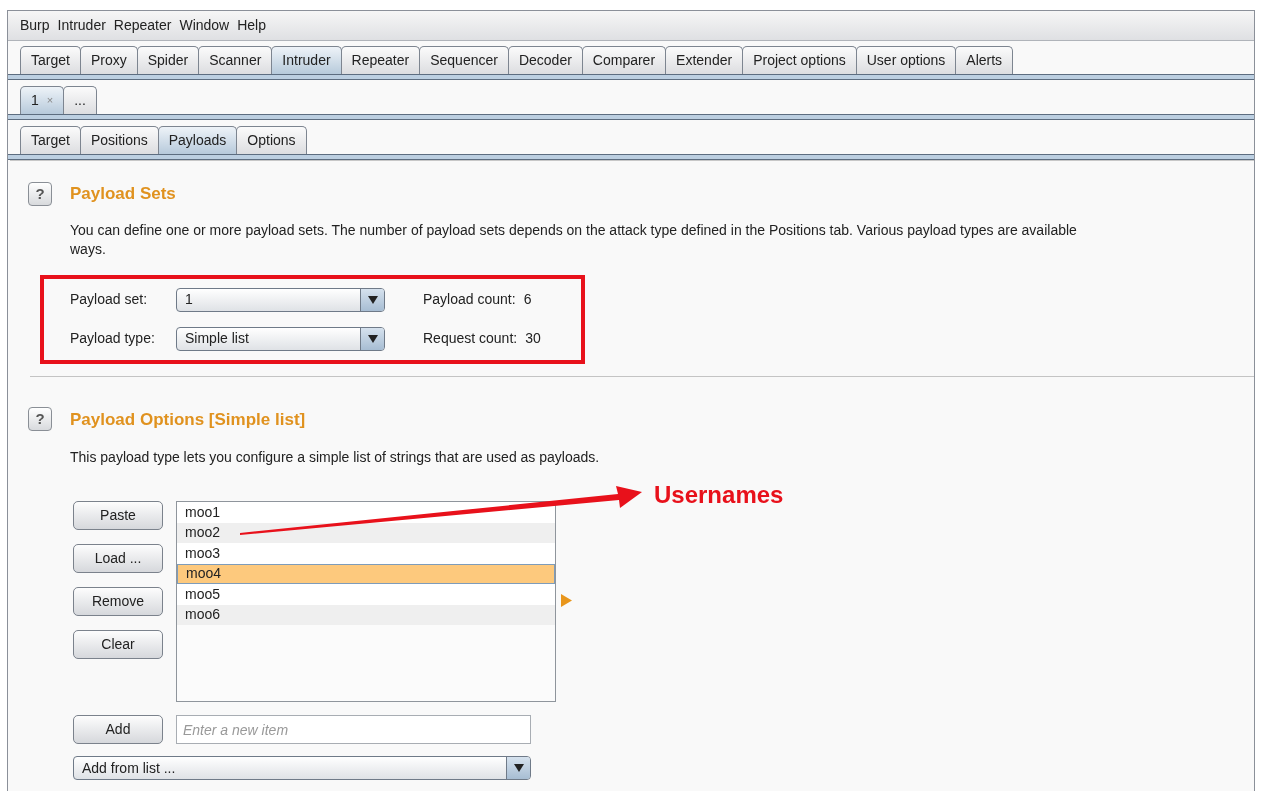 The image size is (1264, 791). I want to click on count-label: Request count:, so click(470, 338).